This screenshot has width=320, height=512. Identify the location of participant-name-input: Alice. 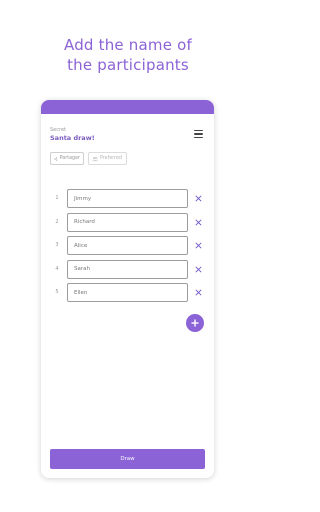
(127, 245).